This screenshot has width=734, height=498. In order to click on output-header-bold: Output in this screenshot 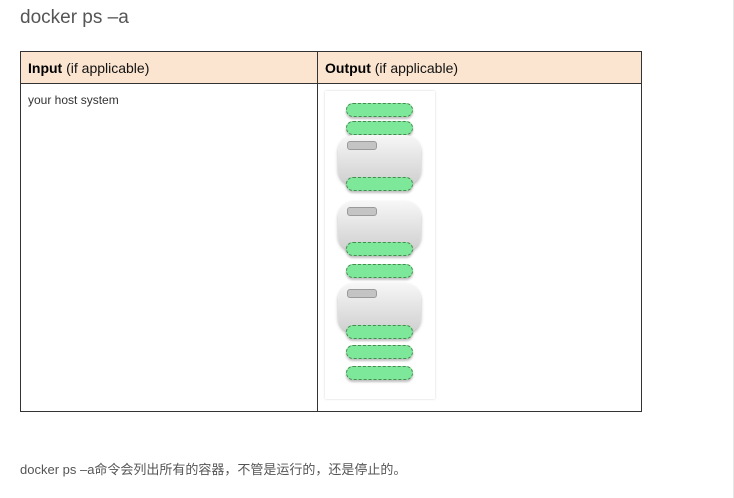, I will do `click(348, 67)`.